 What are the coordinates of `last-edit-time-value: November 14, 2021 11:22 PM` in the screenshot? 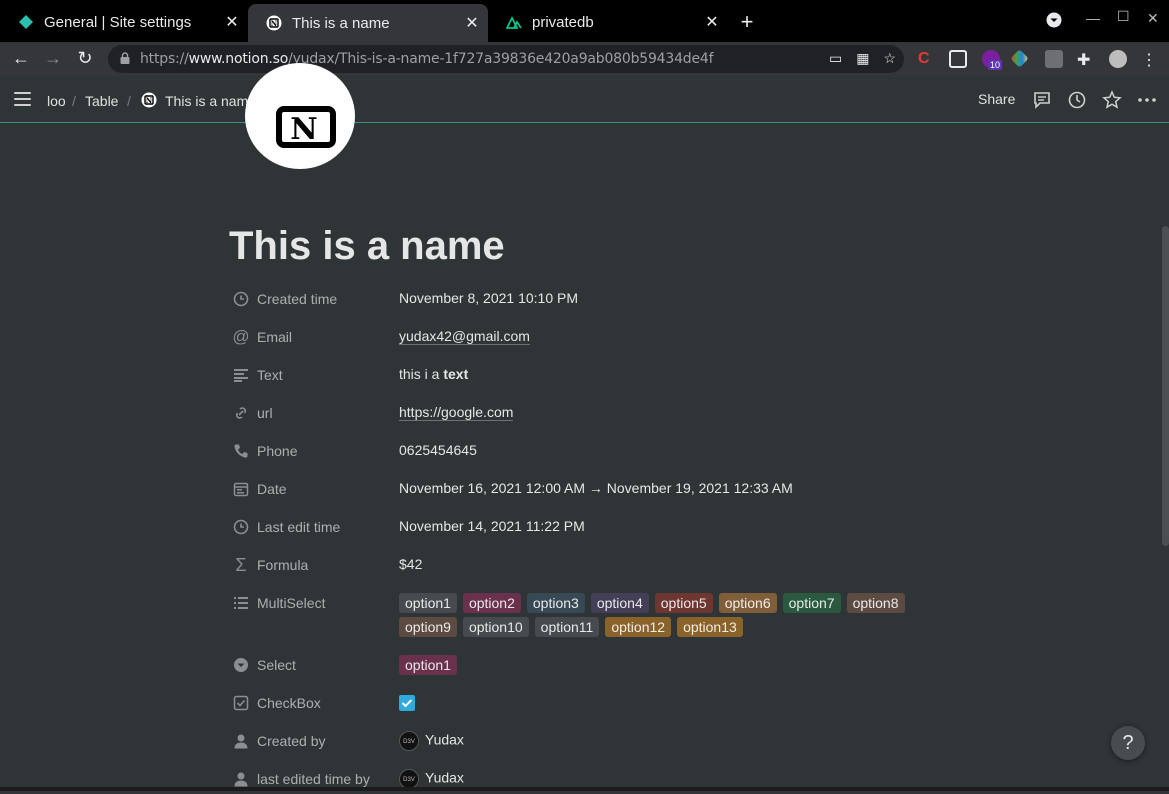 It's located at (492, 526).